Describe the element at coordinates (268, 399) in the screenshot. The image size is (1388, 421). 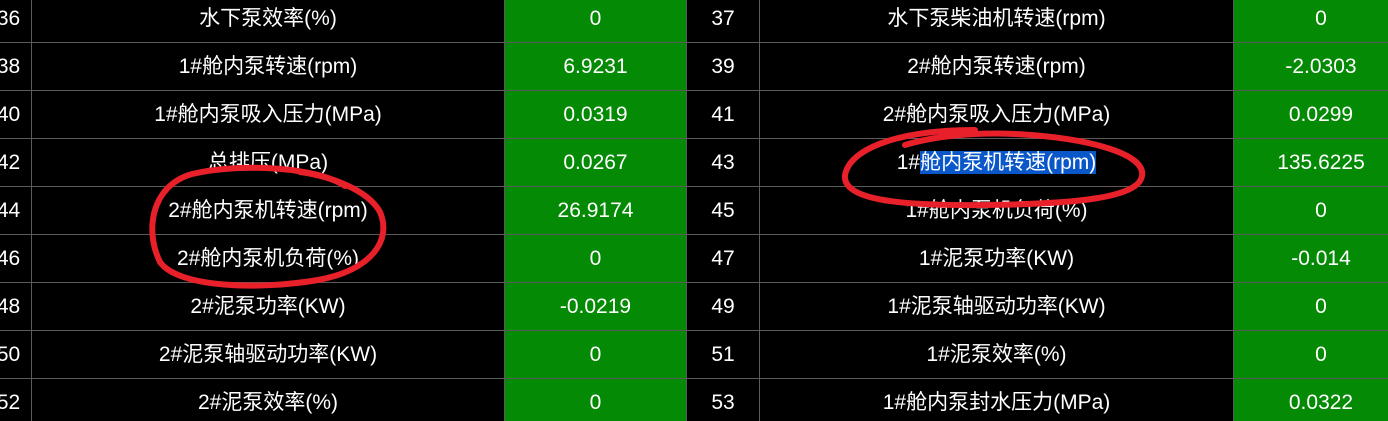
I see `parameter-name-left: 2#泥泵效率(%)` at that location.